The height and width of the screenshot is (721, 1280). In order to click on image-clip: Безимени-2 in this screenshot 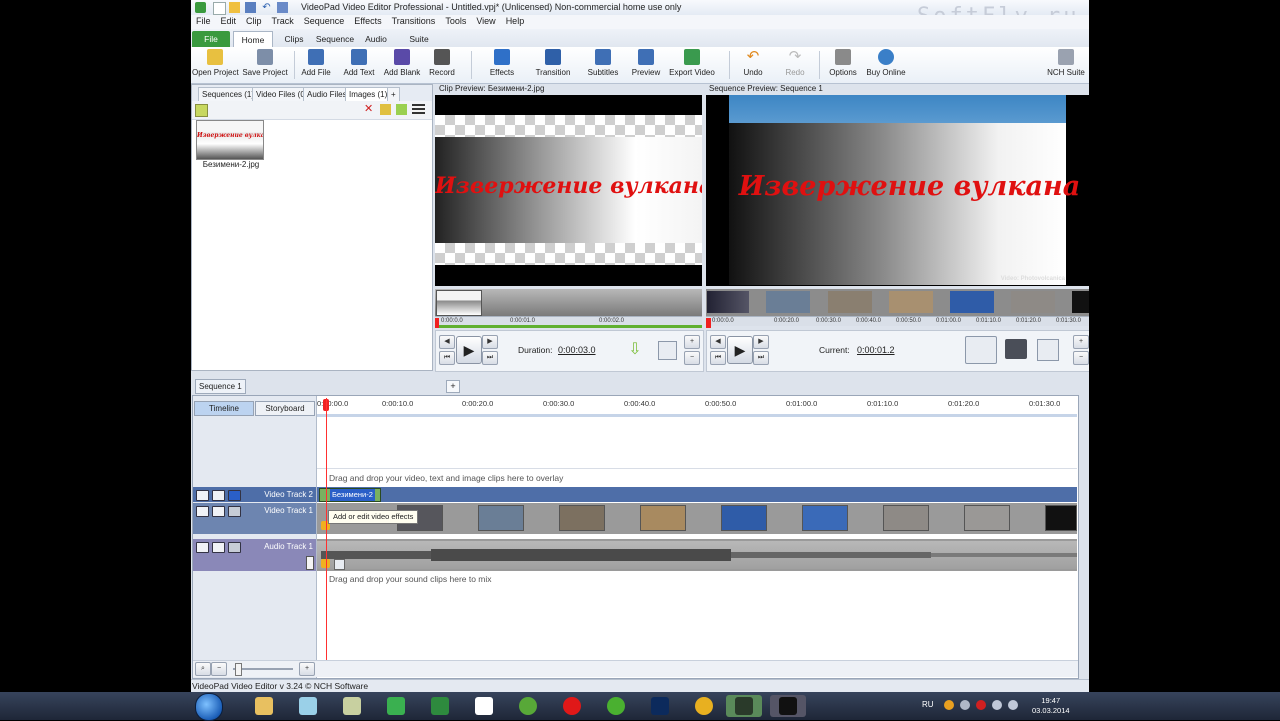, I will do `click(350, 495)`.